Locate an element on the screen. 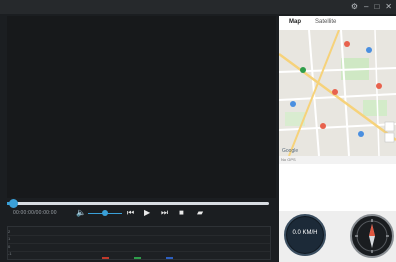  compass-icon is located at coordinates (372, 236).